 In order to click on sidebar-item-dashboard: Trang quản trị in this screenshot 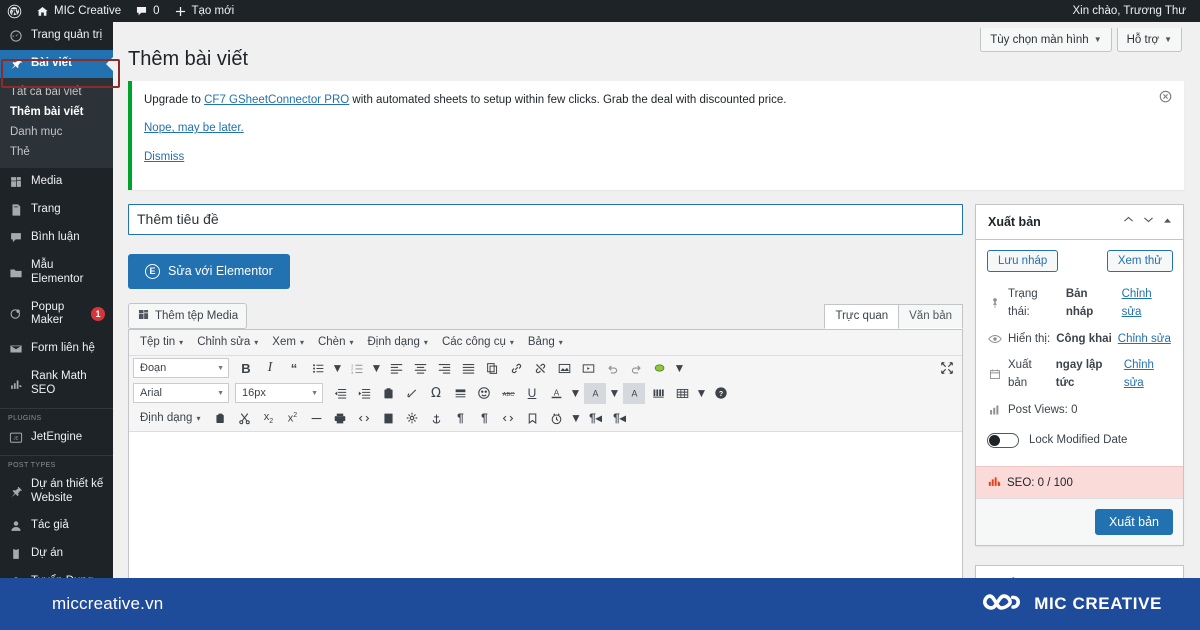, I will do `click(56, 36)`.